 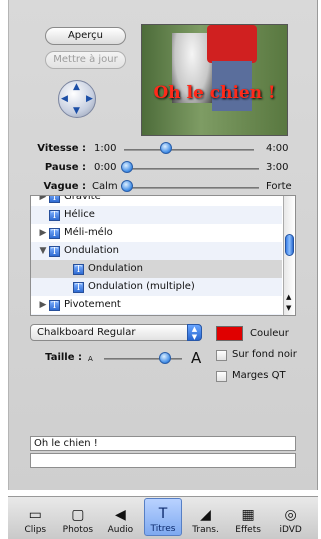 I want to click on scrollbar-thumb, so click(x=289, y=245).